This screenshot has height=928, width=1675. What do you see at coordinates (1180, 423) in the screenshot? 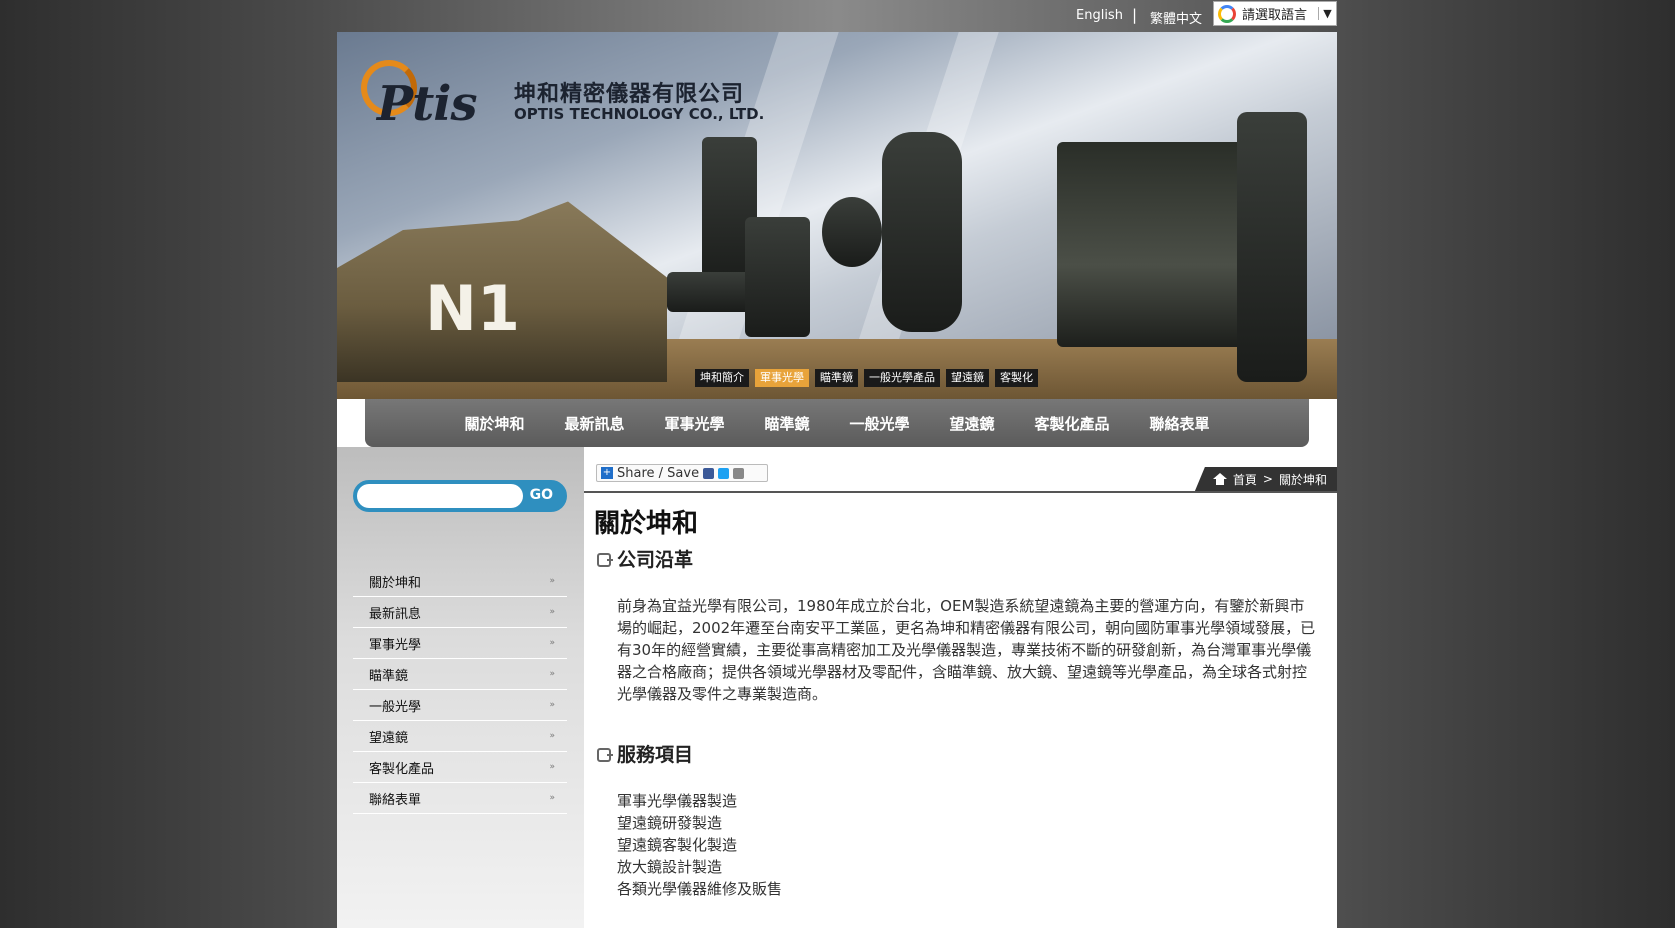
I see `nav-item-contact-form: 聯絡表單` at bounding box center [1180, 423].